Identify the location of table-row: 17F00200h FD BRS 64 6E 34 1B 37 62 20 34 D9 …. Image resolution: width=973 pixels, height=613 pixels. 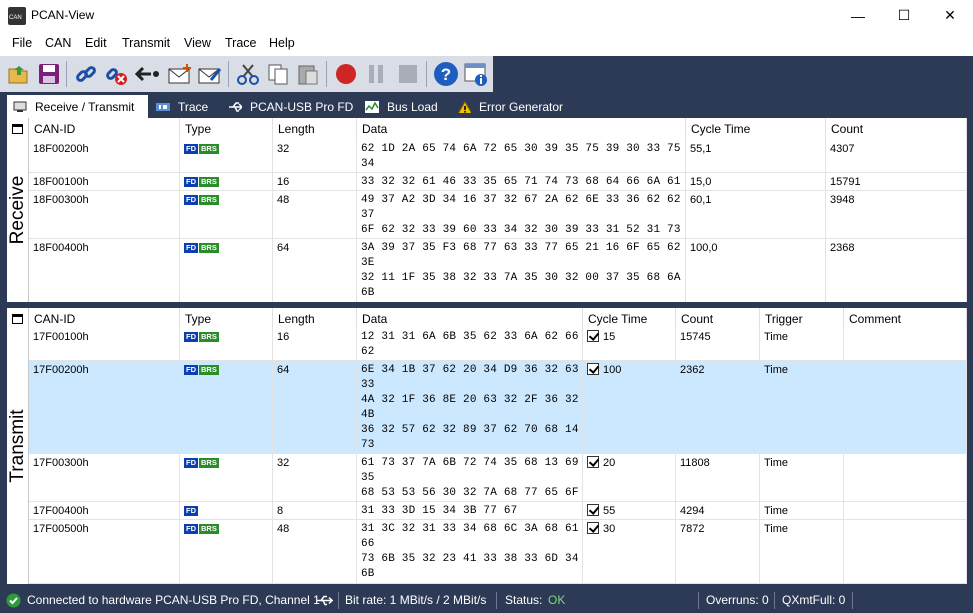
(498, 407).